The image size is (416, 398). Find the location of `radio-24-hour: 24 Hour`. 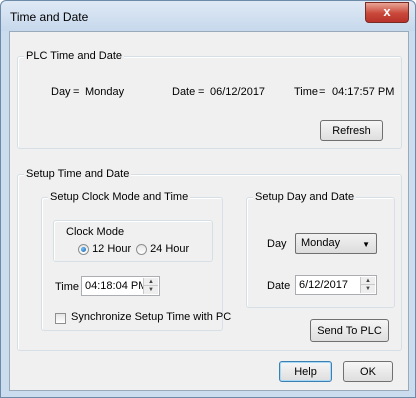

radio-24-hour: 24 Hour is located at coordinates (162, 249).